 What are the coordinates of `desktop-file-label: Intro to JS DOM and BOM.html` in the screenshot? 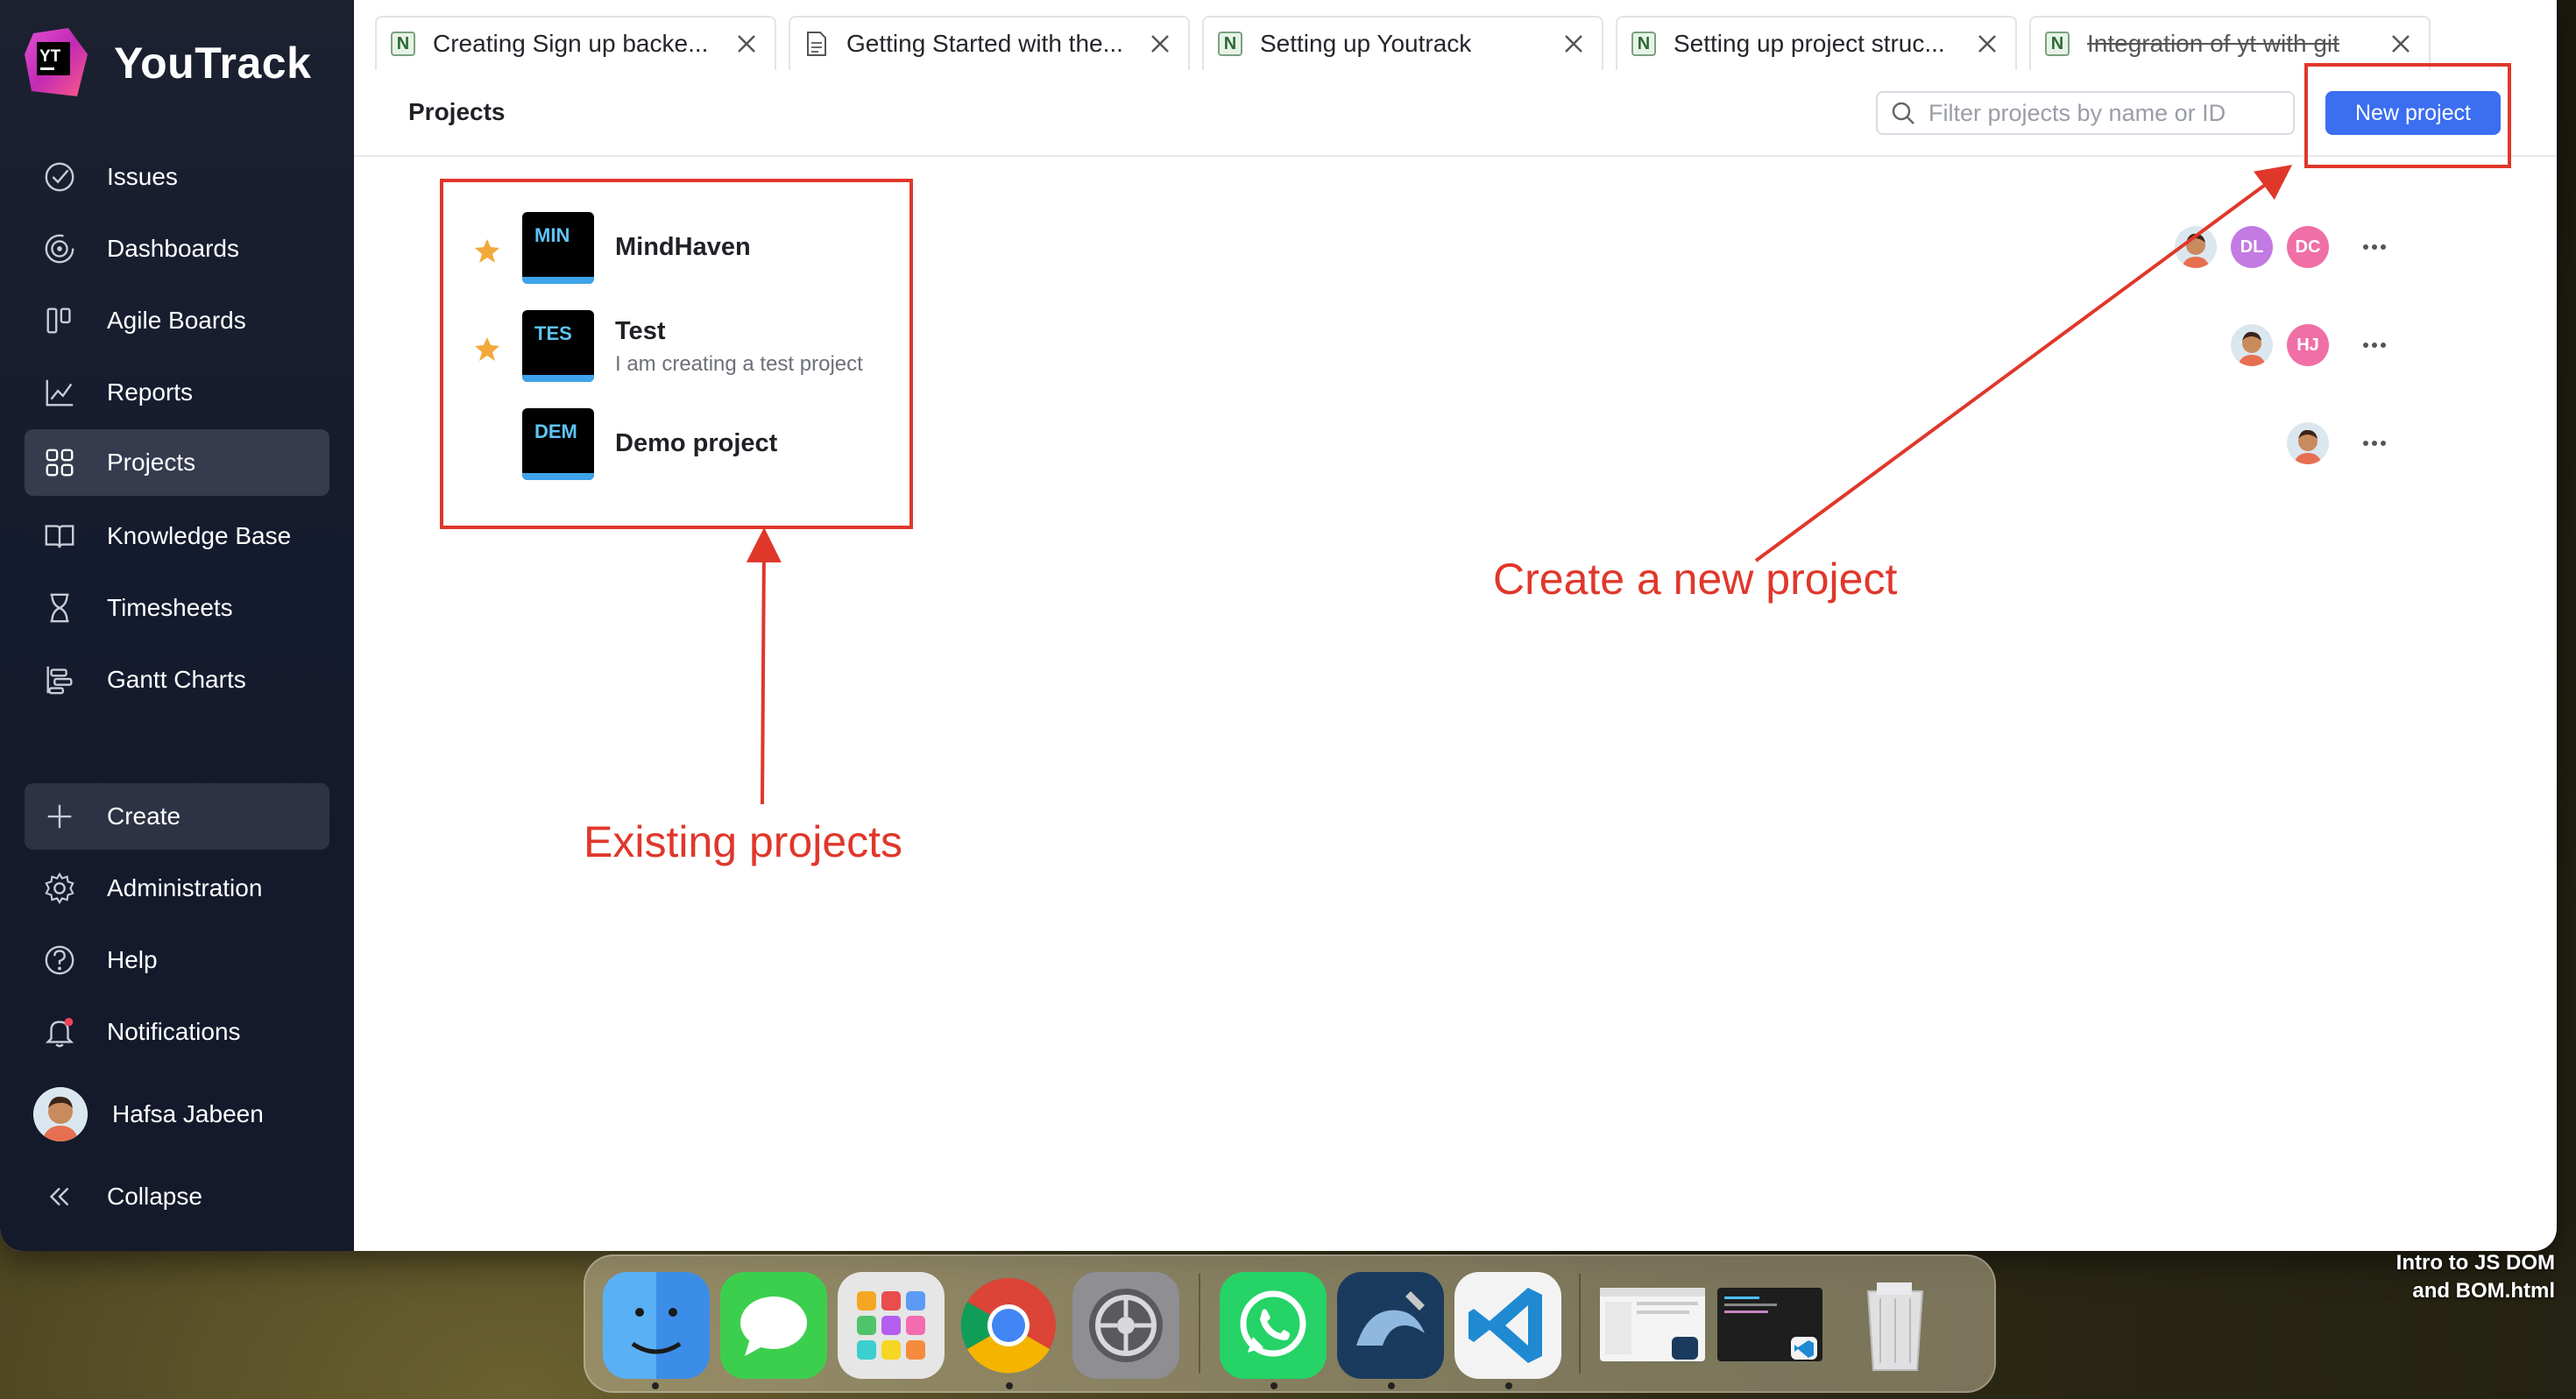 It's located at (2458, 1277).